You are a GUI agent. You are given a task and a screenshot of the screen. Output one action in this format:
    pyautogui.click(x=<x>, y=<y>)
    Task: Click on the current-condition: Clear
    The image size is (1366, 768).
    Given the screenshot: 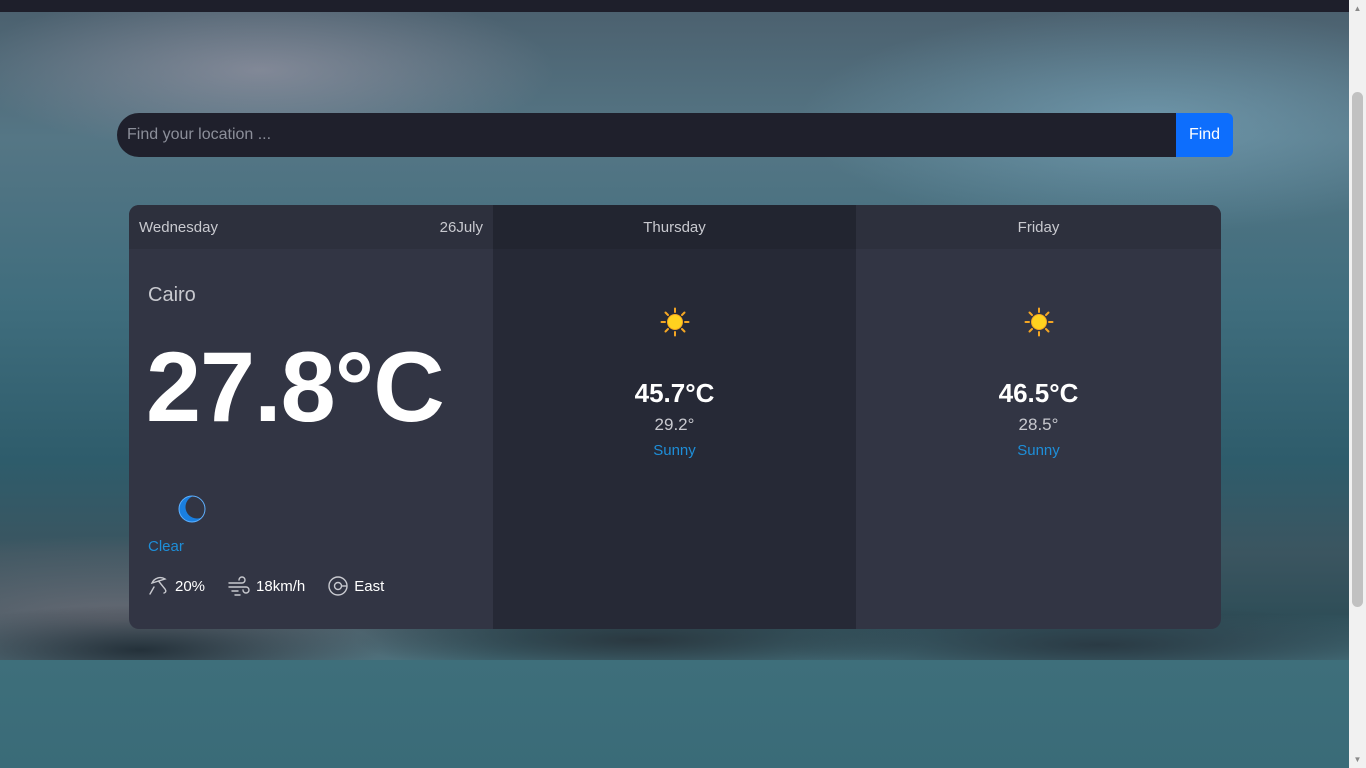 What is the action you would take?
    pyautogui.click(x=166, y=546)
    